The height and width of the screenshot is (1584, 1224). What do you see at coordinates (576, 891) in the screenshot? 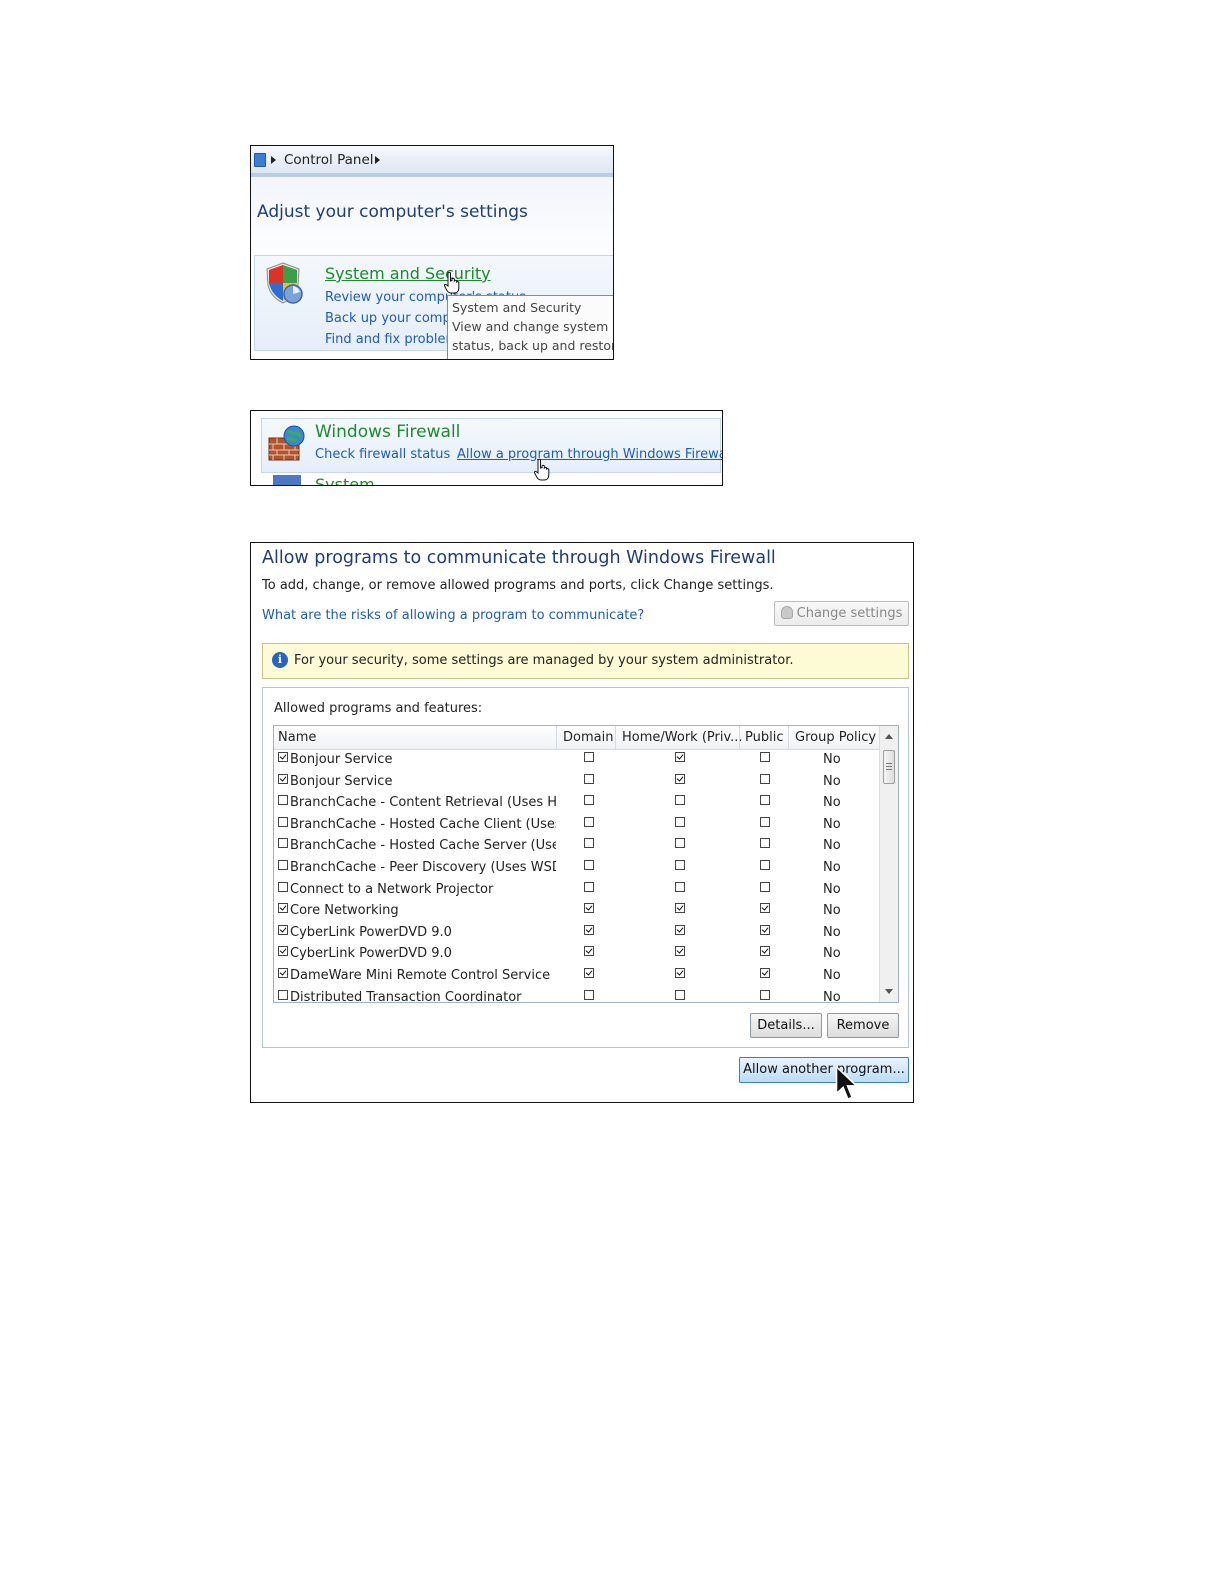
I see `table-row: Connect to a Network Projector No` at bounding box center [576, 891].